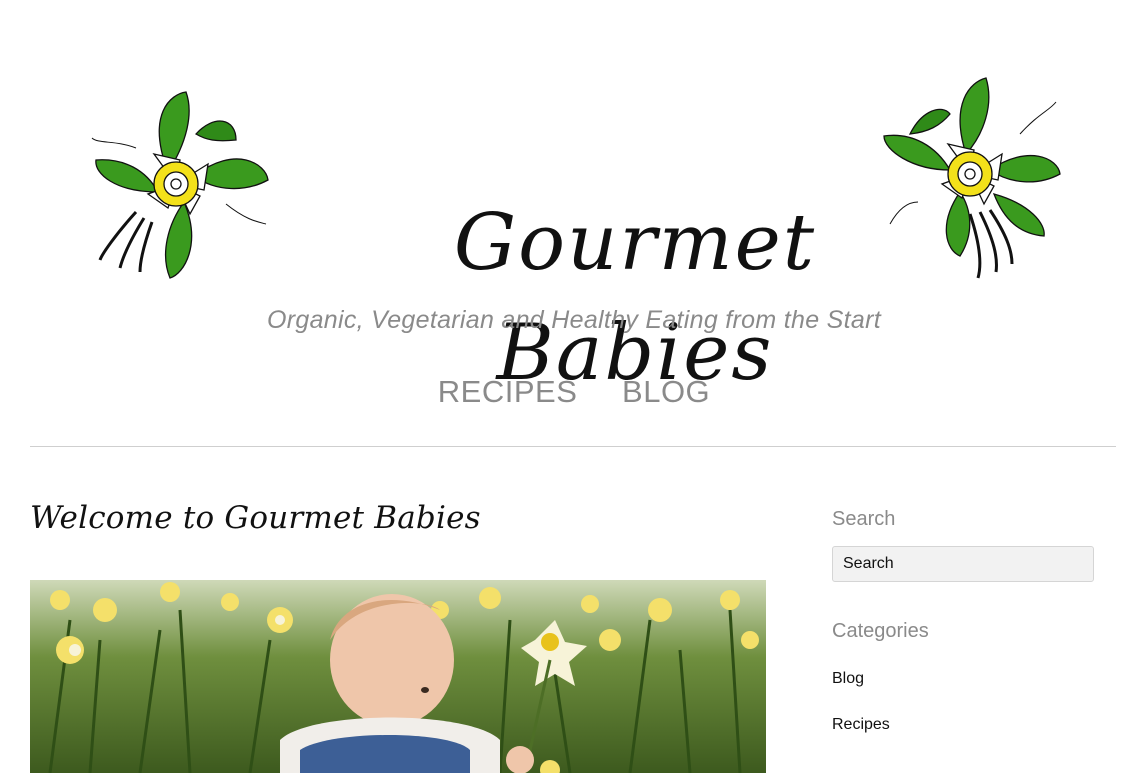 The image size is (1148, 773). What do you see at coordinates (861, 725) in the screenshot?
I see `category-link-recipes: Recipes` at bounding box center [861, 725].